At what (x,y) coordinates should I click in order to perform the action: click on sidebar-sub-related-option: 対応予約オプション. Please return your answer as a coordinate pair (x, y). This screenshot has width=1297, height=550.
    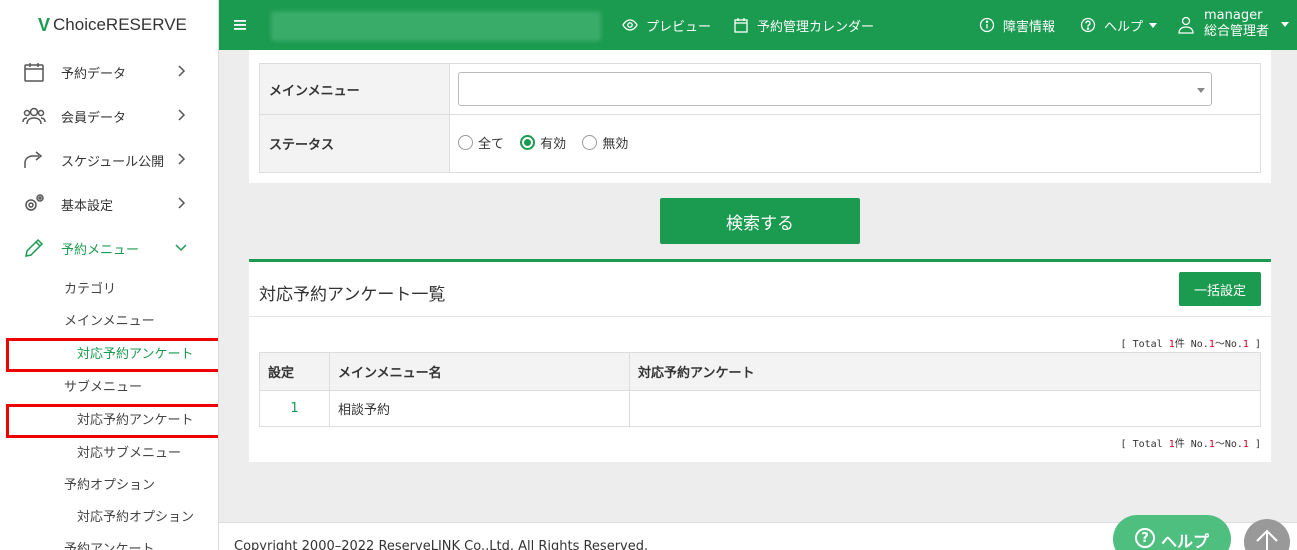
    Looking at the image, I should click on (109, 518).